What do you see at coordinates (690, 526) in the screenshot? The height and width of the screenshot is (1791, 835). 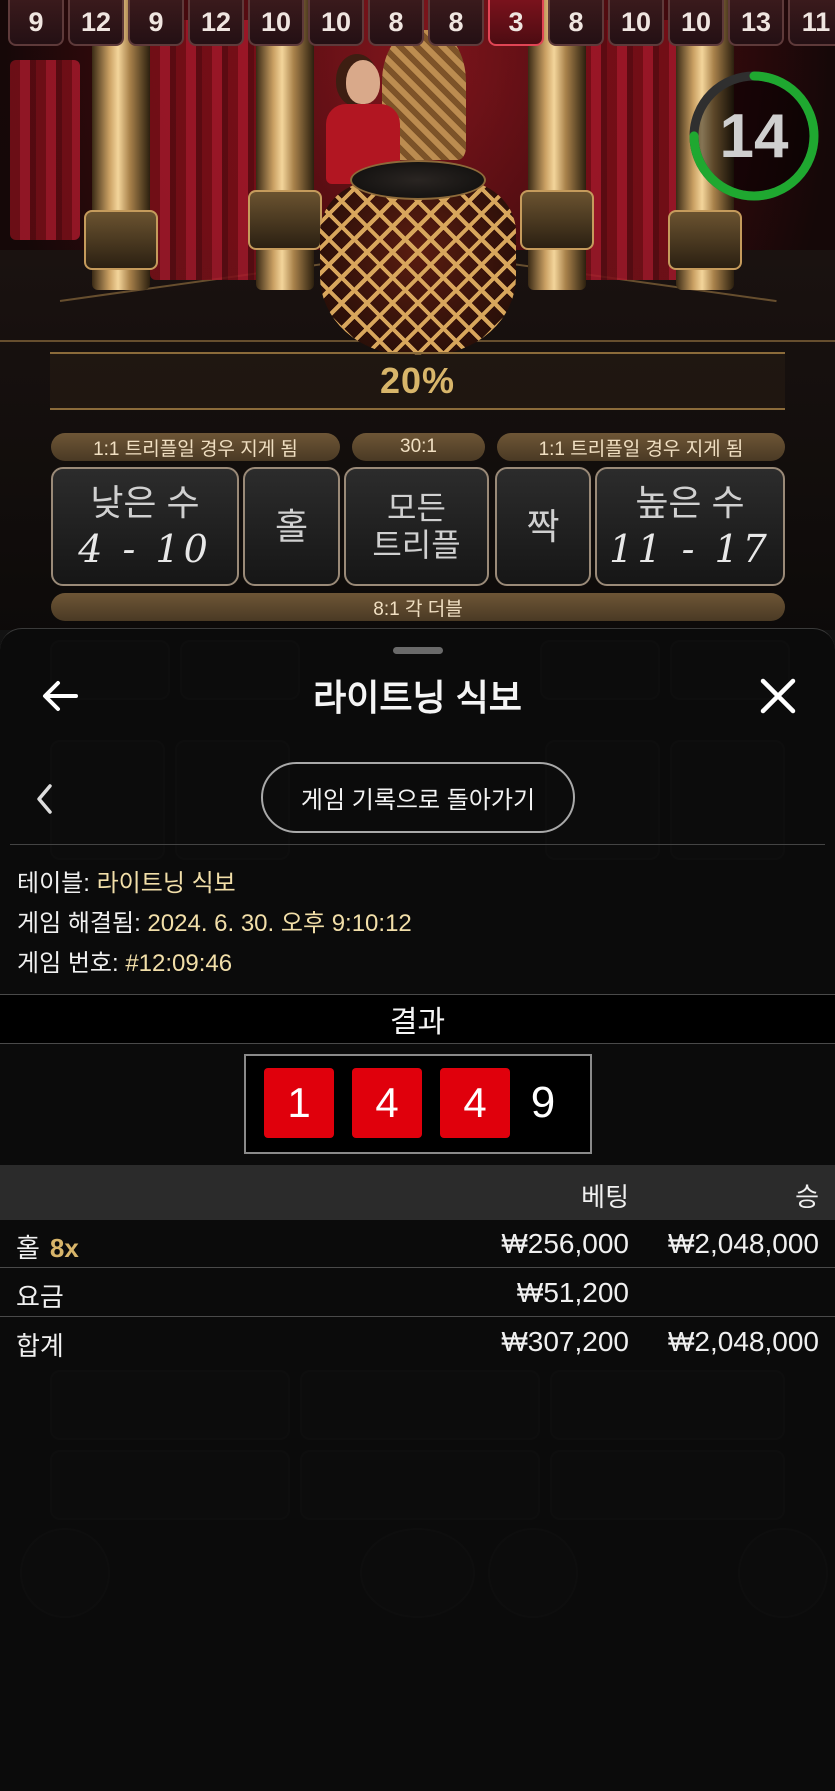 I see `bet-spot-high: 높은 수 11 - 17` at bounding box center [690, 526].